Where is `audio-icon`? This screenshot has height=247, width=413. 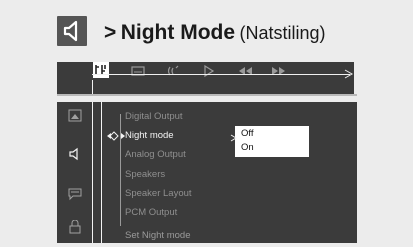
audio-icon is located at coordinates (174, 71).